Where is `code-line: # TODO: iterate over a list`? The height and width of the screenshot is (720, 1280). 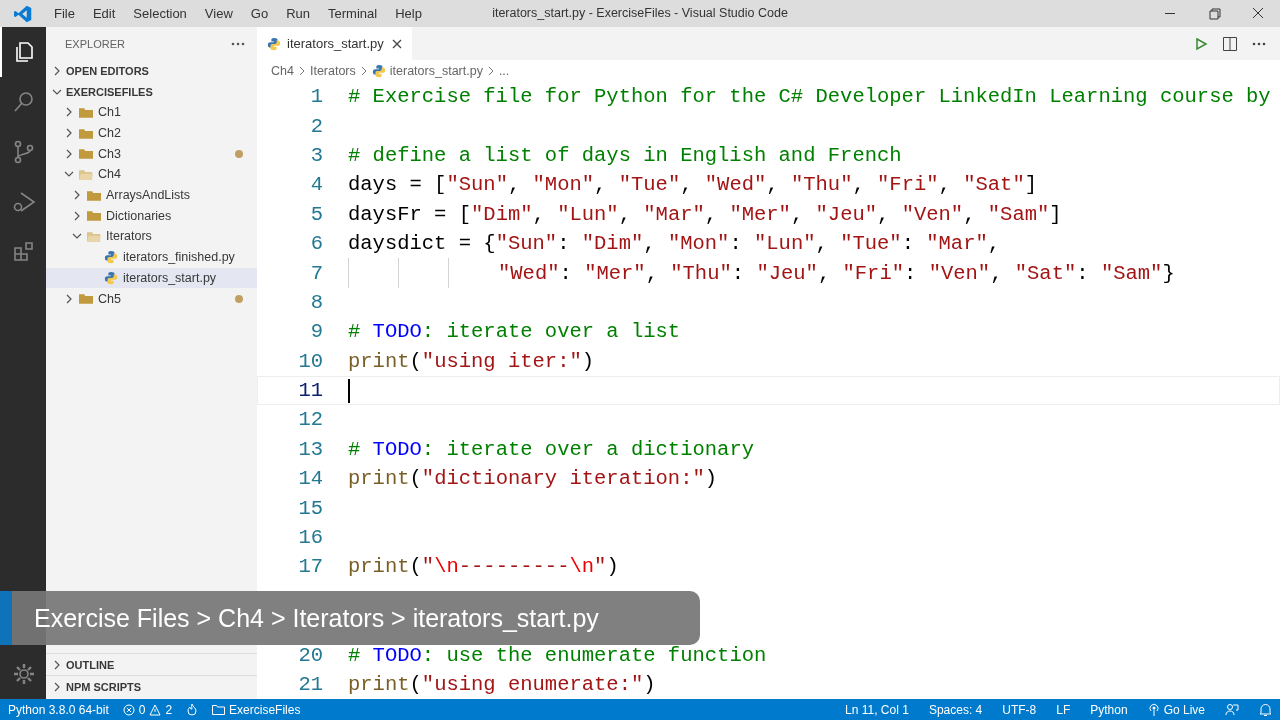
code-line: # TODO: iterate over a list is located at coordinates (514, 332).